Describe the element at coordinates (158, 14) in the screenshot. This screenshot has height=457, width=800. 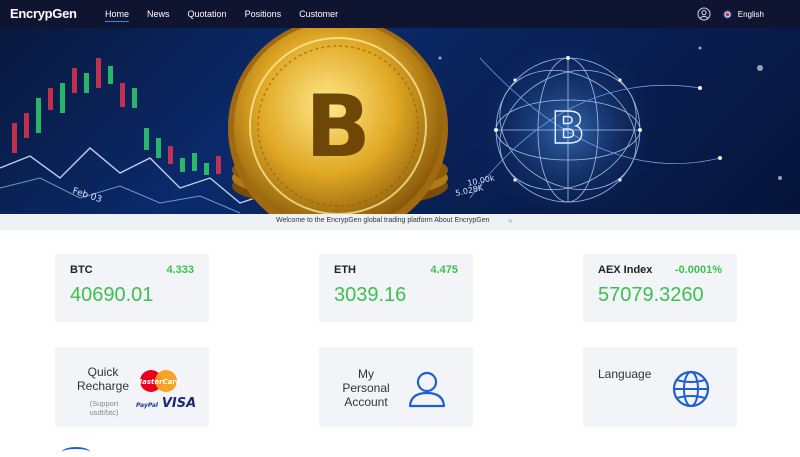
I see `nav-item-news: News` at that location.